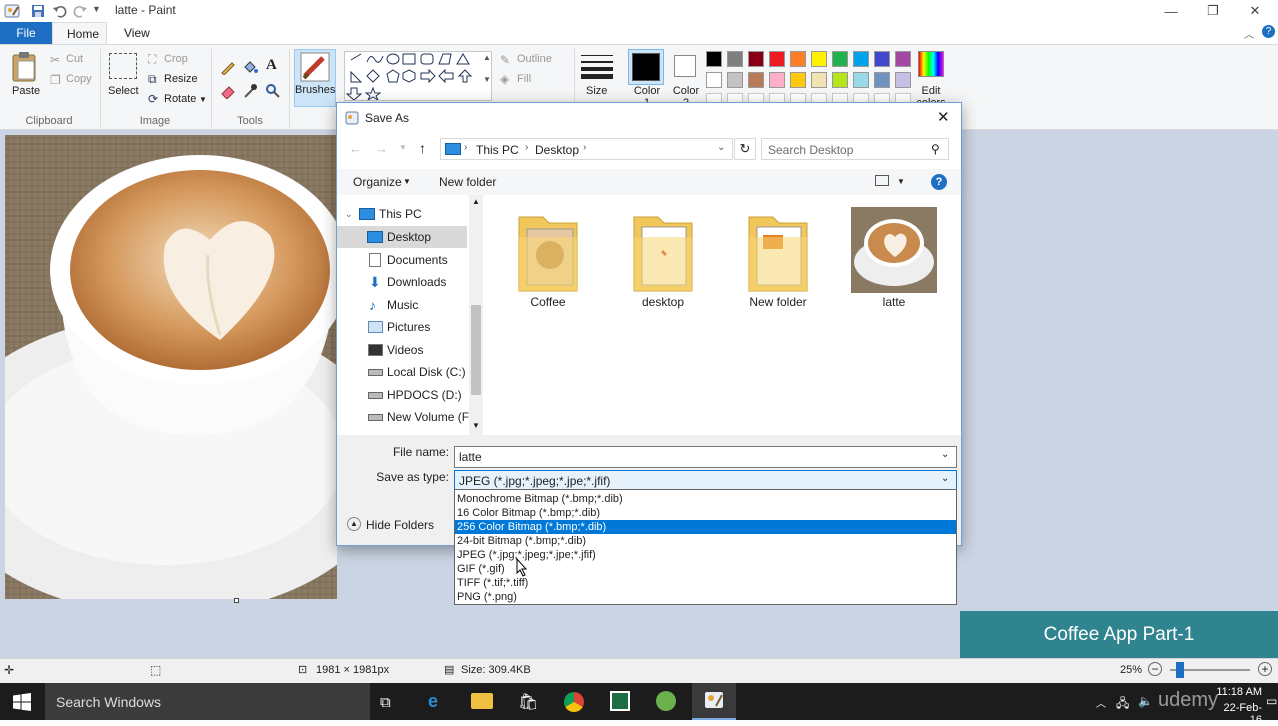 The height and width of the screenshot is (726, 1278). What do you see at coordinates (1265, 669) in the screenshot?
I see `zoom-in-button: +` at bounding box center [1265, 669].